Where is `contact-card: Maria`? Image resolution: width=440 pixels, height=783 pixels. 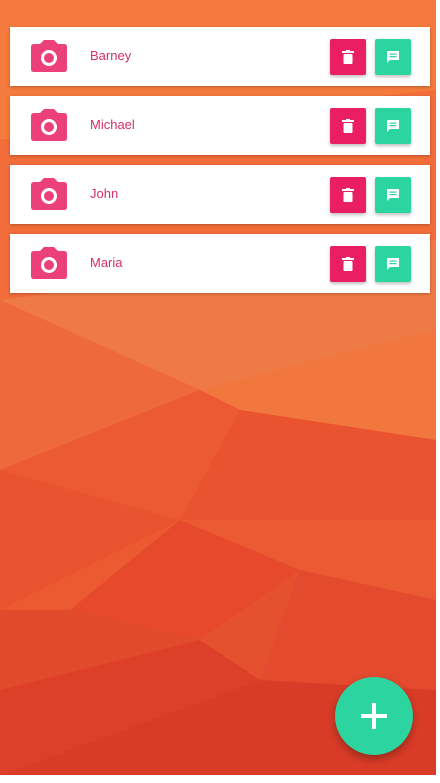 contact-card: Maria is located at coordinates (220, 263).